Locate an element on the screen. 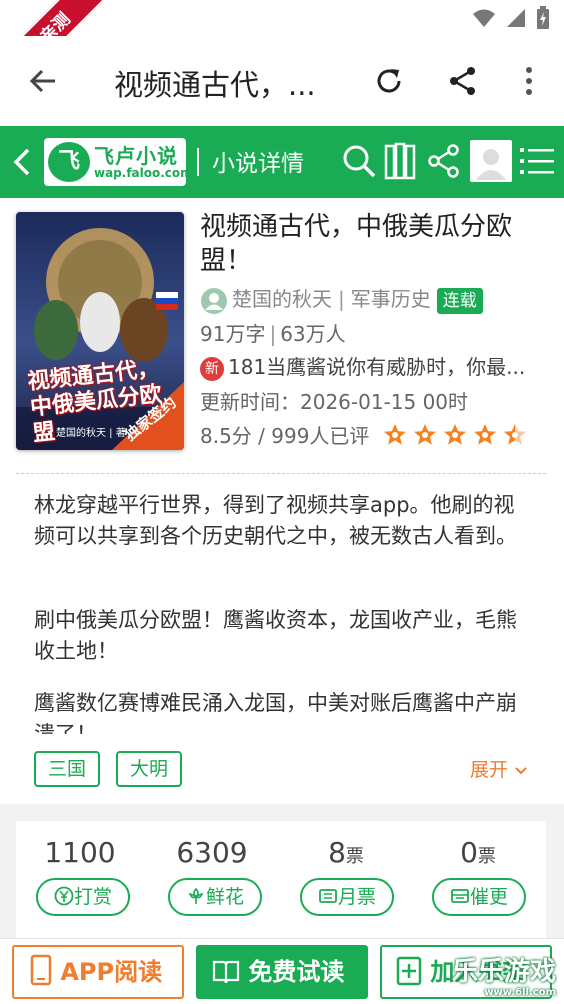  tag-chip: 三国 is located at coordinates (67, 769).